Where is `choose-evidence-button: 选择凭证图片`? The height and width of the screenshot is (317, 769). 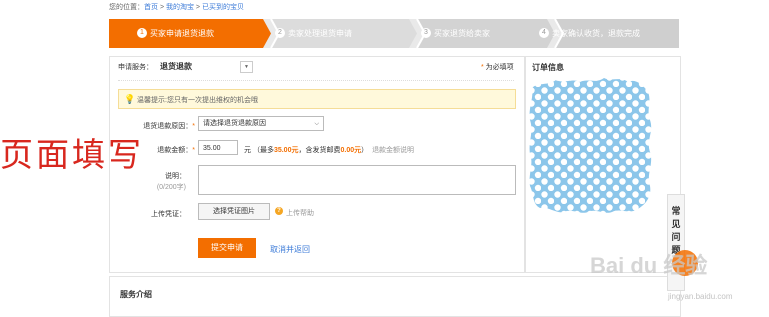
choose-evidence-button: 选择凭证图片 is located at coordinates (234, 211).